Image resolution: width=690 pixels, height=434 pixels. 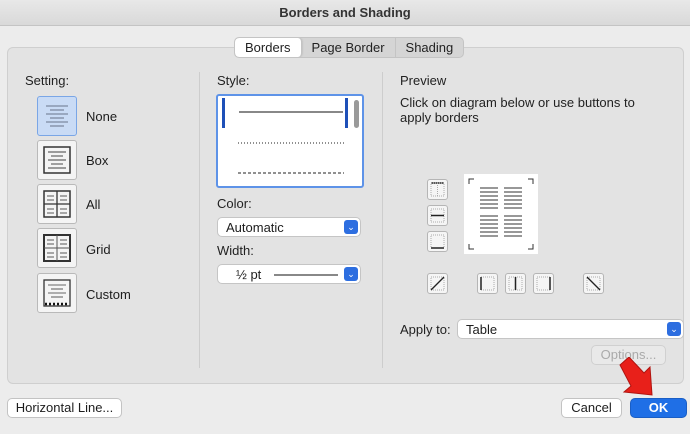 I want to click on tab-bar: Borders Page Border Shading, so click(x=349, y=47).